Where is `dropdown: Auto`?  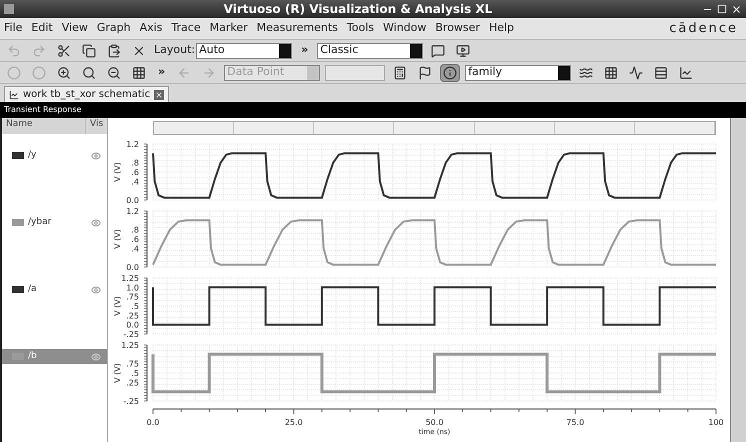 dropdown: Auto is located at coordinates (244, 50).